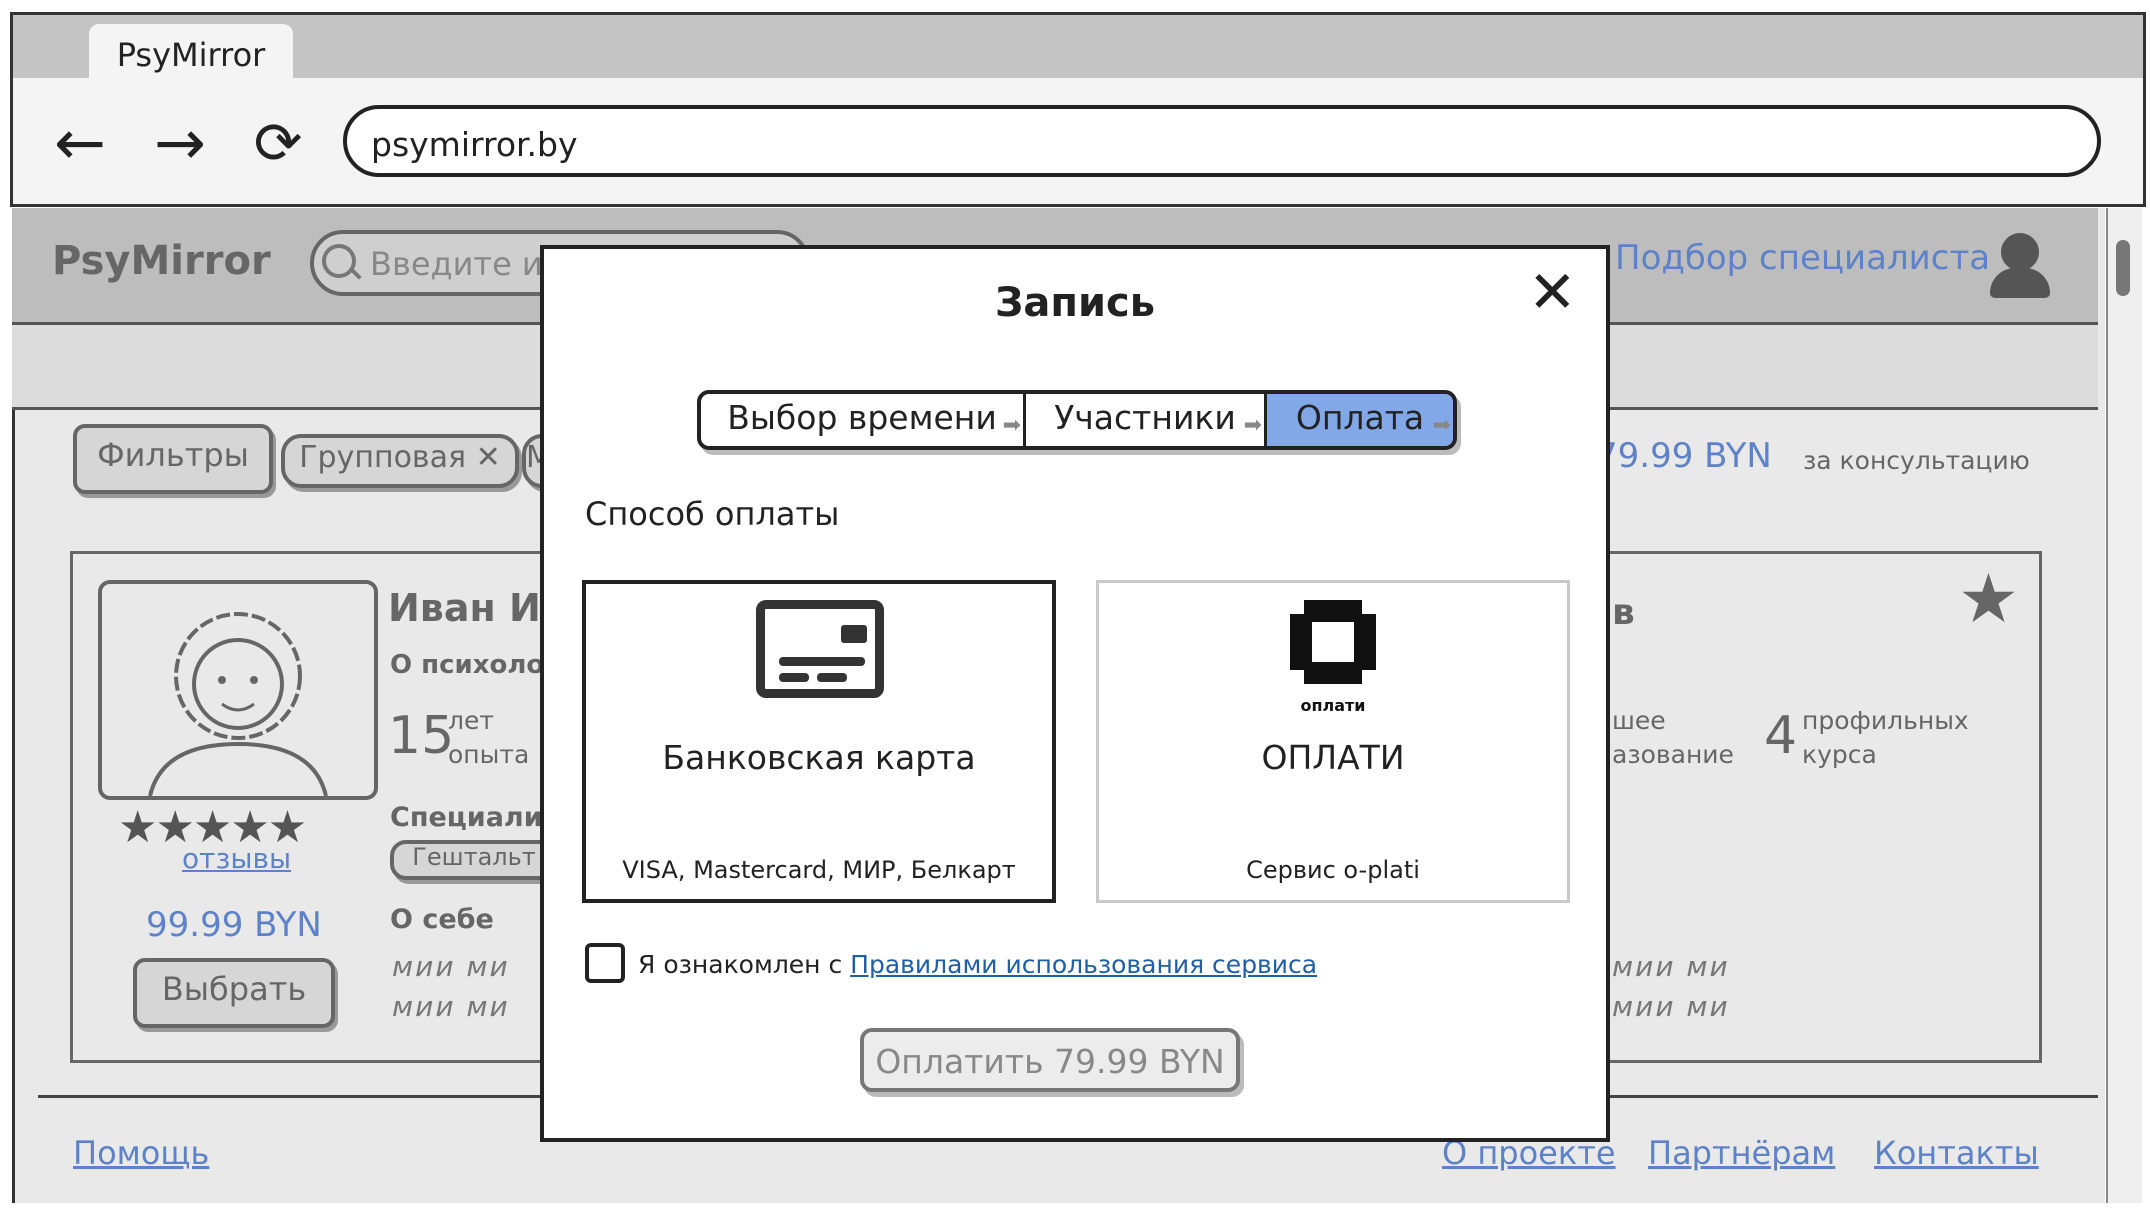 The width and height of the screenshot is (2150, 1208). What do you see at coordinates (451, 1006) in the screenshot?
I see `text-placeholder-2: ᴍᴎᴎ ᴍᴎ` at bounding box center [451, 1006].